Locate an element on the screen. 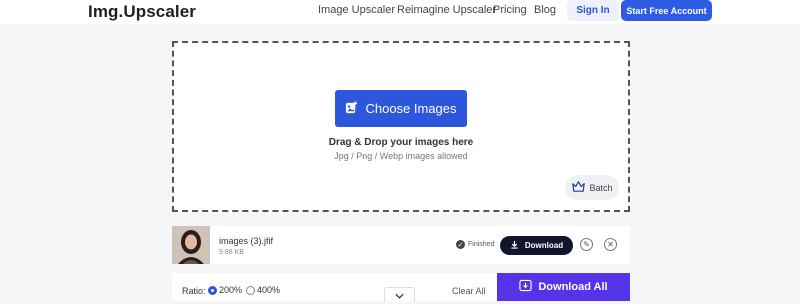 Image resolution: width=800 pixels, height=304 pixels. check-circle-icon: ✓ is located at coordinates (460, 244).